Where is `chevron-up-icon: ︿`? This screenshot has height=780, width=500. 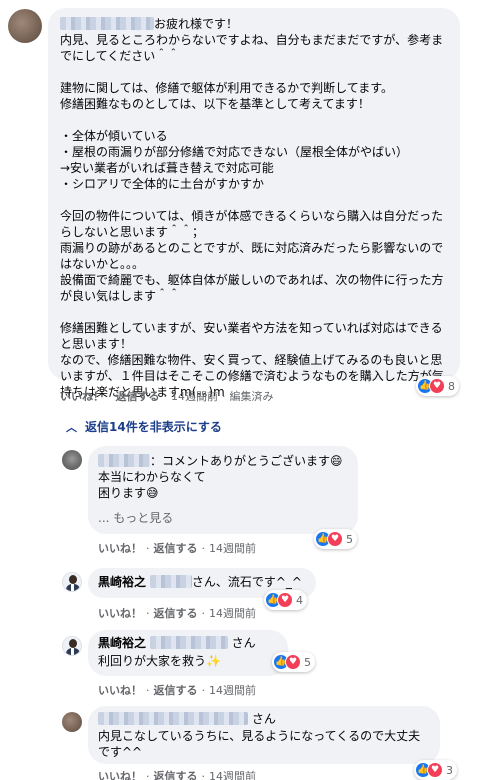 chevron-up-icon: ︿ is located at coordinates (71, 427).